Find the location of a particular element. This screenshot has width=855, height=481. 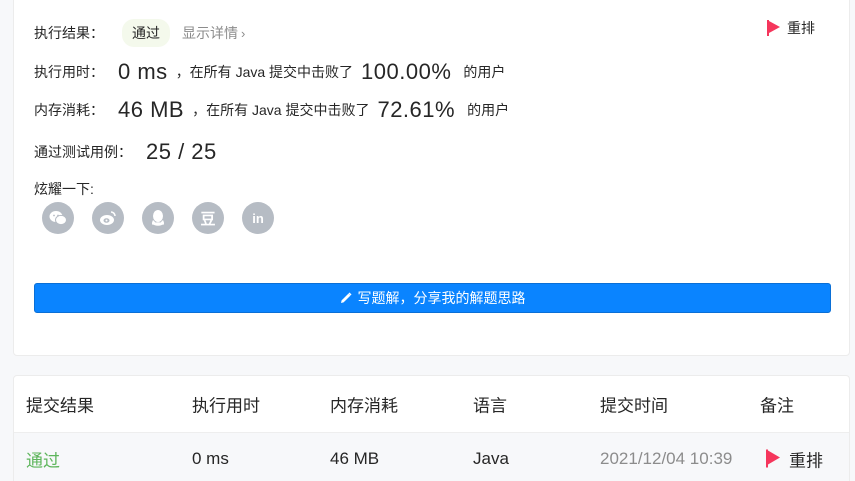

weibo-icon is located at coordinates (108, 218).